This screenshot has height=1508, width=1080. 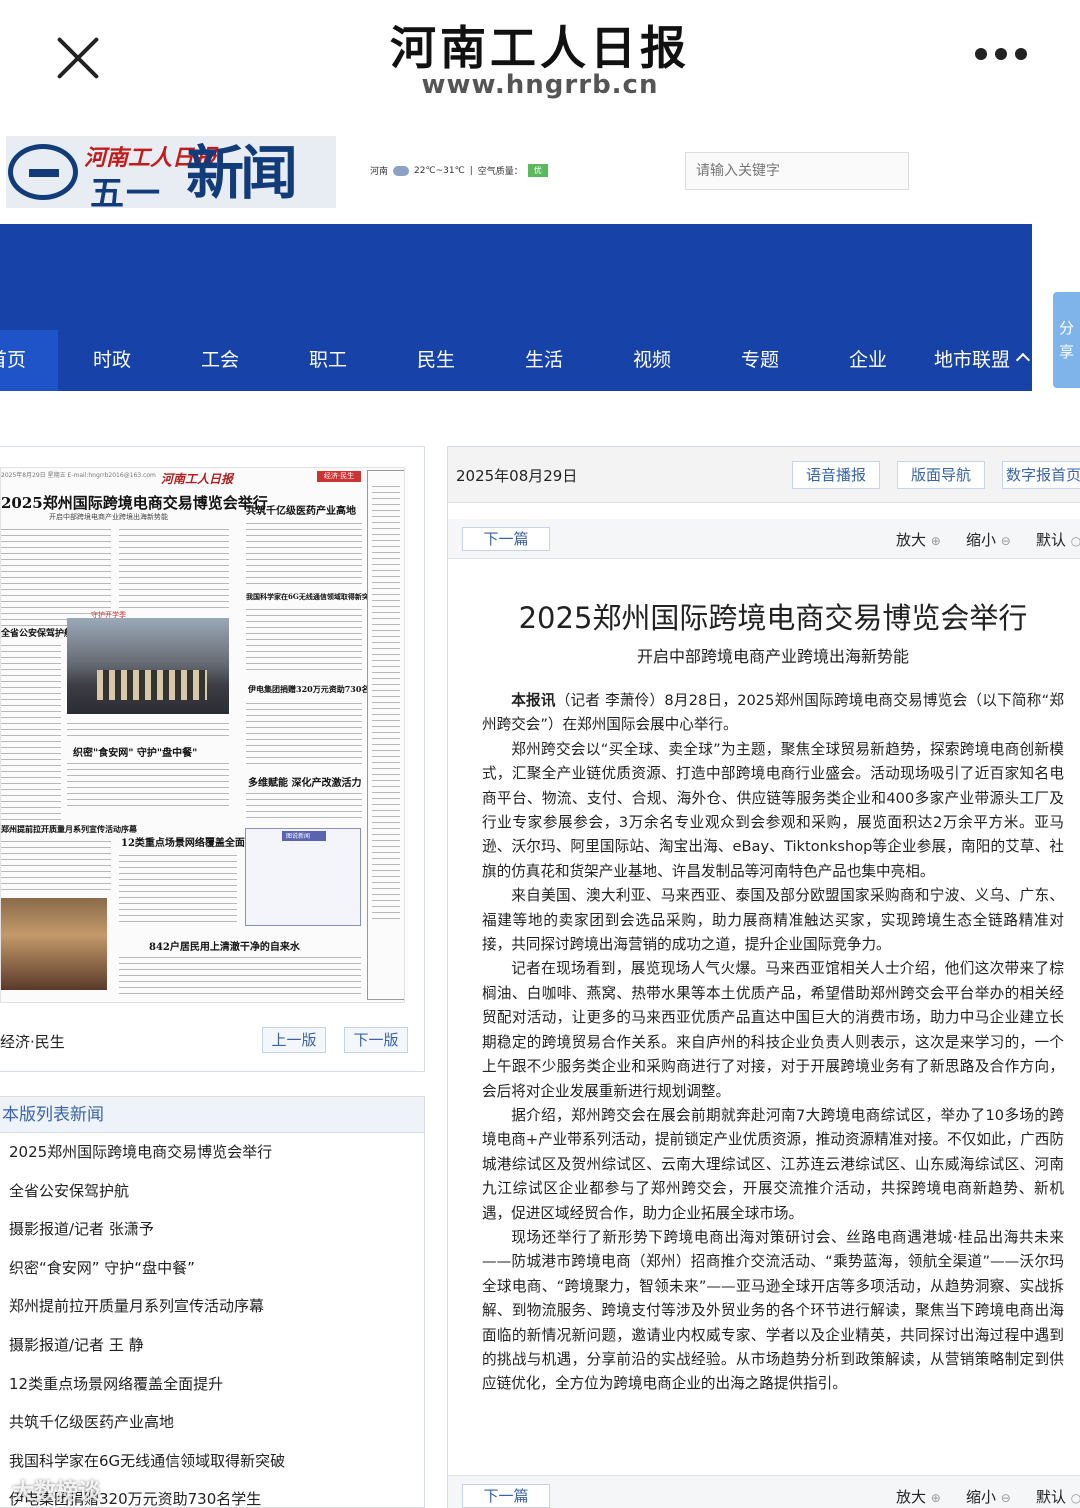 What do you see at coordinates (54, 944) in the screenshot?
I see `paper-photo-market` at bounding box center [54, 944].